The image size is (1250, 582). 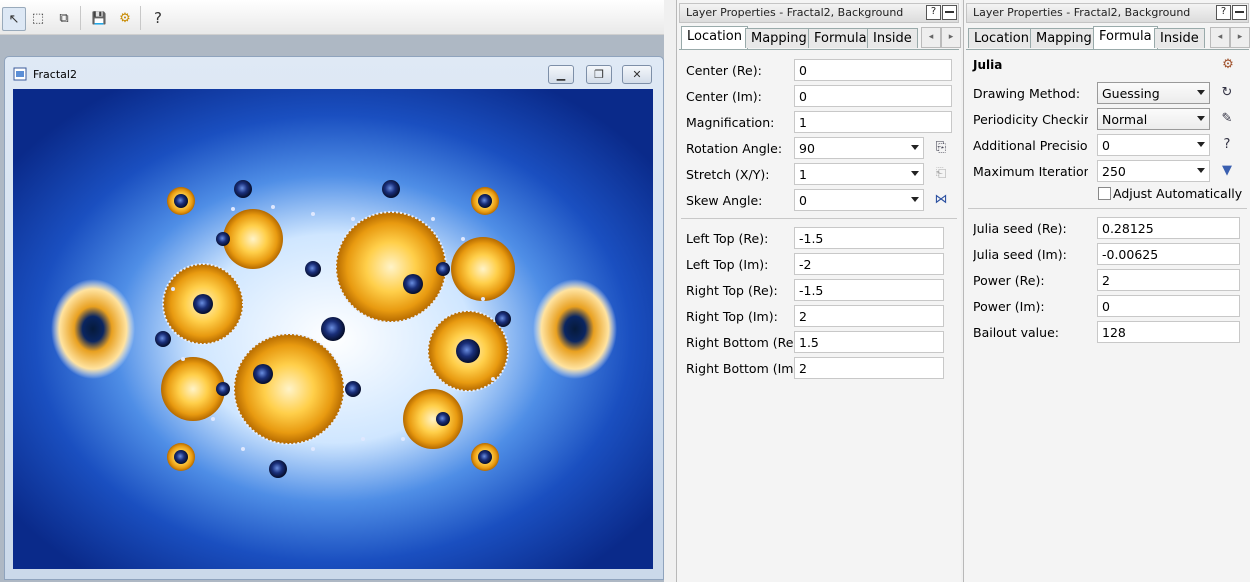 I want to click on rotation-angle-combo: 90, so click(x=859, y=148).